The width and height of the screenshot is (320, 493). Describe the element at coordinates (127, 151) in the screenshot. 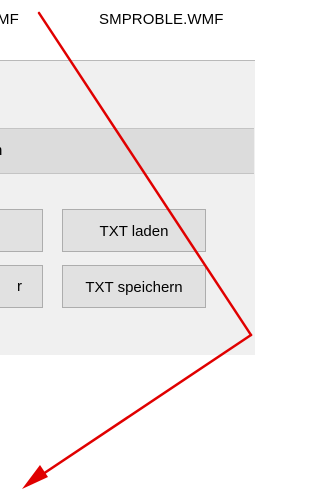

I see `panel-header-bar: n` at that location.